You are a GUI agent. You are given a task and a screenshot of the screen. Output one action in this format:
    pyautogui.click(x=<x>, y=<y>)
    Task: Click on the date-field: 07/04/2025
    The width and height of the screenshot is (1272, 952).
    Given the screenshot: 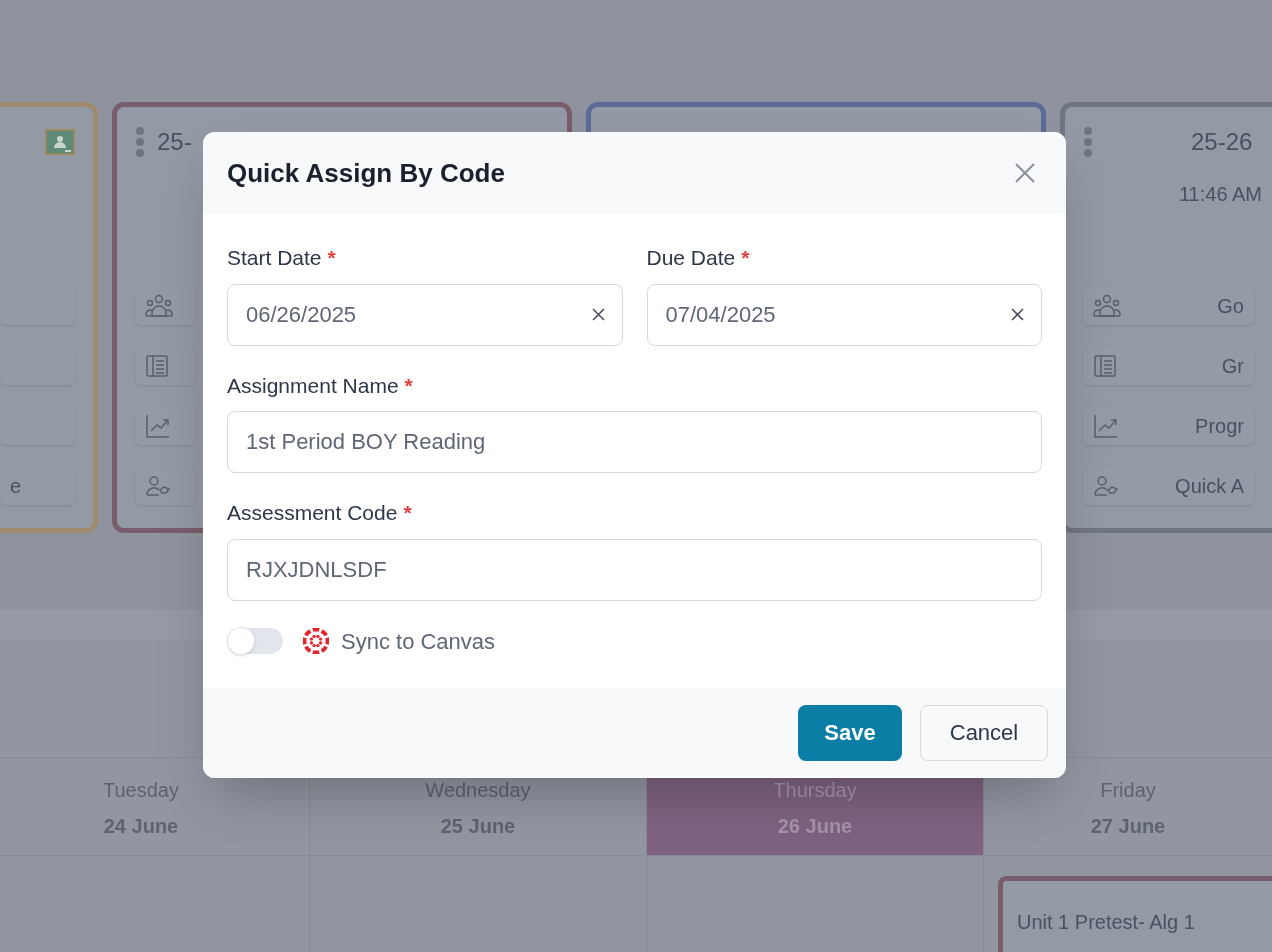 What is the action you would take?
    pyautogui.click(x=844, y=314)
    